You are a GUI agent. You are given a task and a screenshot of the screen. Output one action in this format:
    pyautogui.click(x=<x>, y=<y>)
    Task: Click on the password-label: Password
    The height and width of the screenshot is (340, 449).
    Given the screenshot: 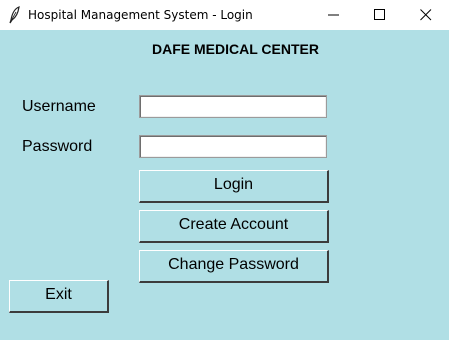 What is the action you would take?
    pyautogui.click(x=57, y=146)
    